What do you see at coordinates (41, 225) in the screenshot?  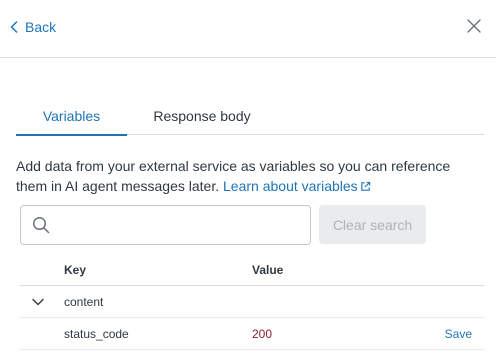 I see `search-icon` at bounding box center [41, 225].